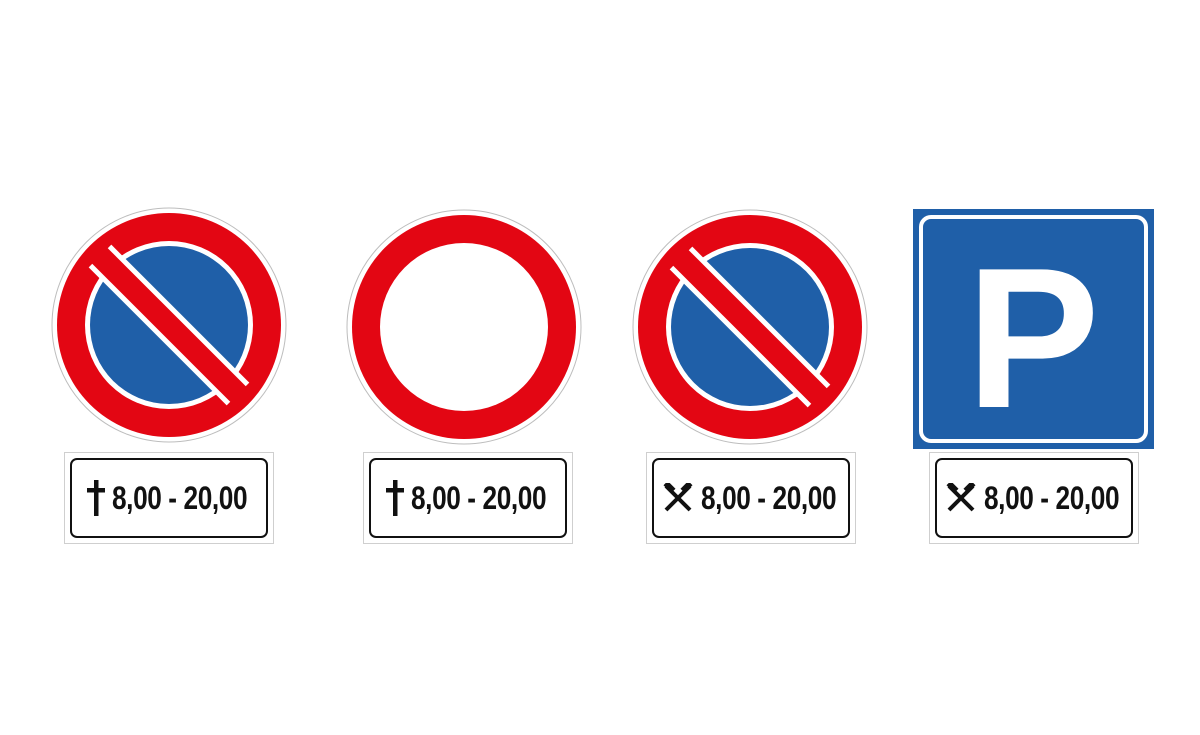 The height and width of the screenshot is (735, 1200). Describe the element at coordinates (464, 327) in the screenshot. I see `no-vehicles-sign` at that location.